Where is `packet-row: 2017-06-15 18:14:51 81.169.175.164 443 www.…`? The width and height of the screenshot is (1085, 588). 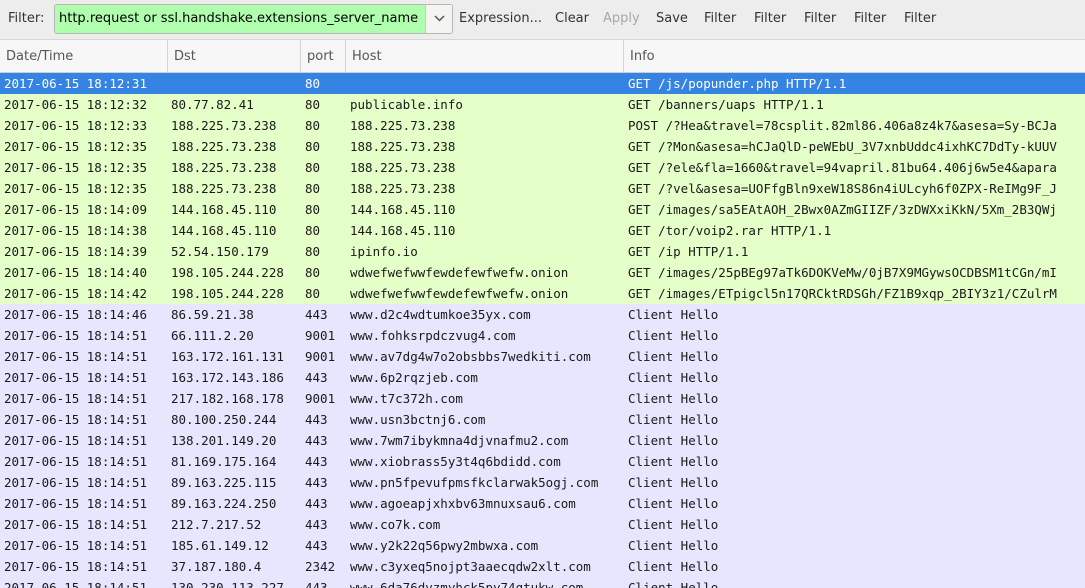 packet-row: 2017-06-15 18:14:51 81.169.175.164 443 www.… is located at coordinates (542, 461).